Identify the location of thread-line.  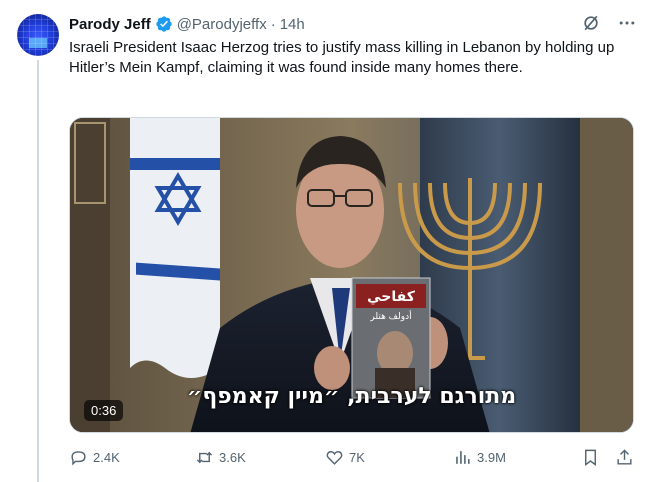
(38, 271).